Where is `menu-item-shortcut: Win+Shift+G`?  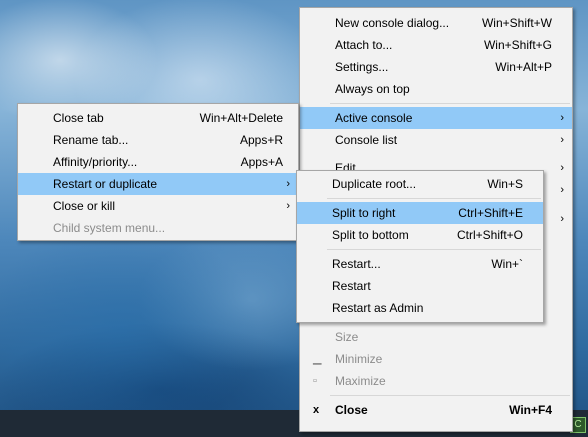 menu-item-shortcut: Win+Shift+G is located at coordinates (517, 45).